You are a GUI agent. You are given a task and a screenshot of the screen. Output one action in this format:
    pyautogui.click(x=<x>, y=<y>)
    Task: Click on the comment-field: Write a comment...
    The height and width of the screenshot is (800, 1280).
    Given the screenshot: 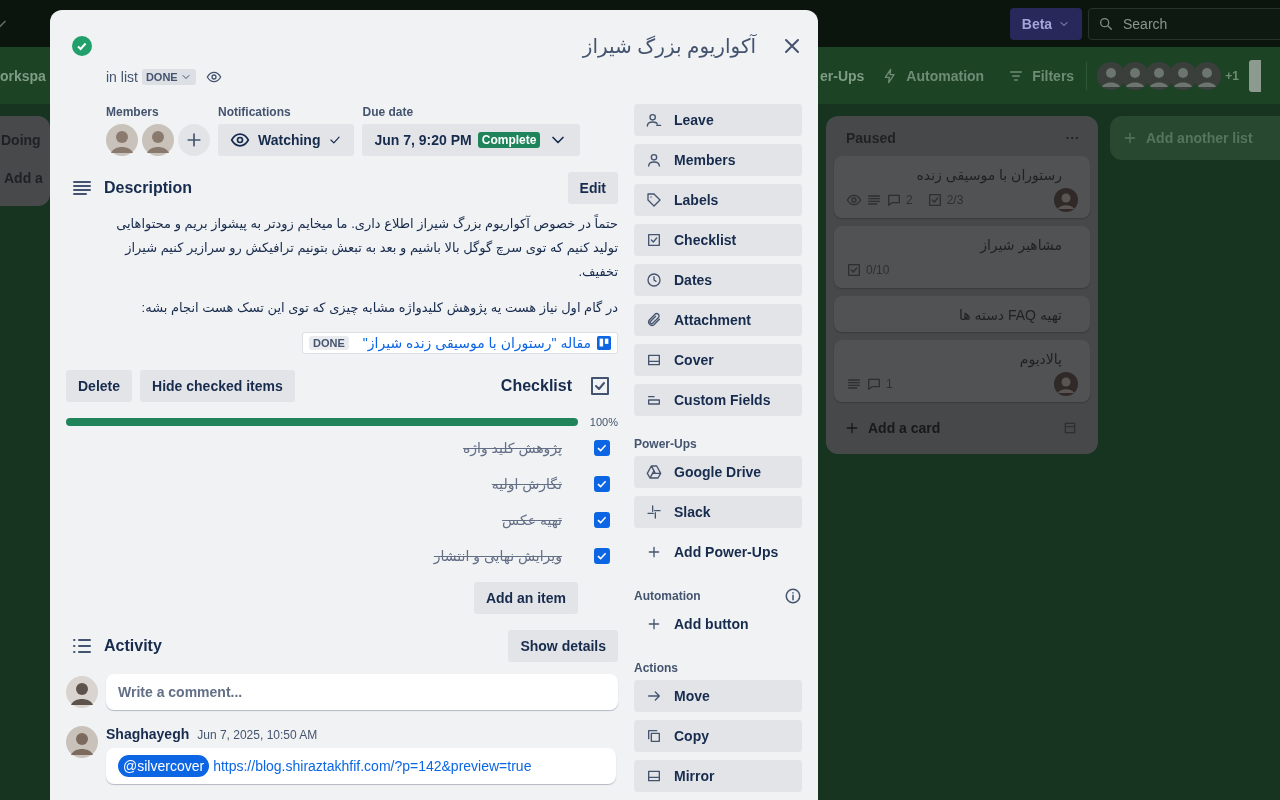 What is the action you would take?
    pyautogui.click(x=362, y=692)
    